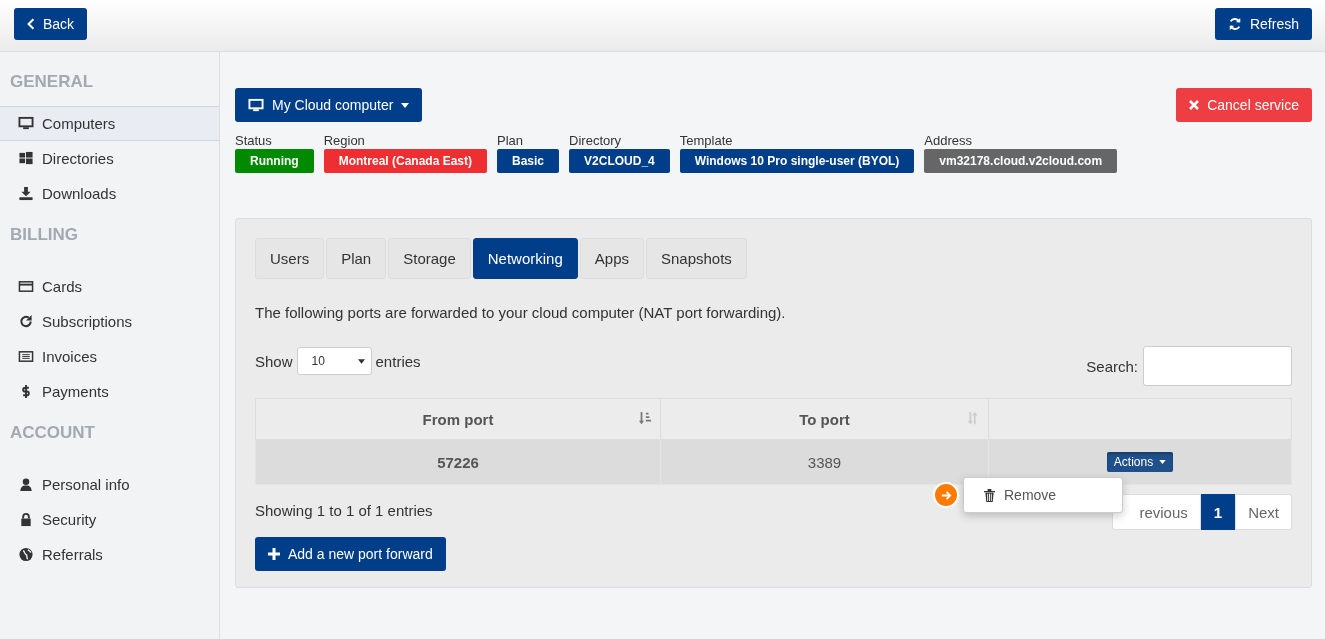 This screenshot has width=1325, height=639. What do you see at coordinates (356, 258) in the screenshot?
I see `tab: Plan` at bounding box center [356, 258].